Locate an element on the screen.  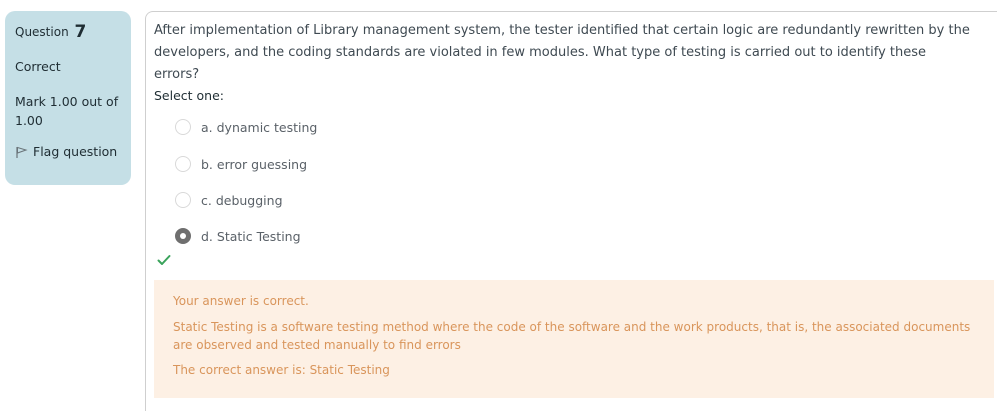
question-number: Question 7 is located at coordinates (68, 32).